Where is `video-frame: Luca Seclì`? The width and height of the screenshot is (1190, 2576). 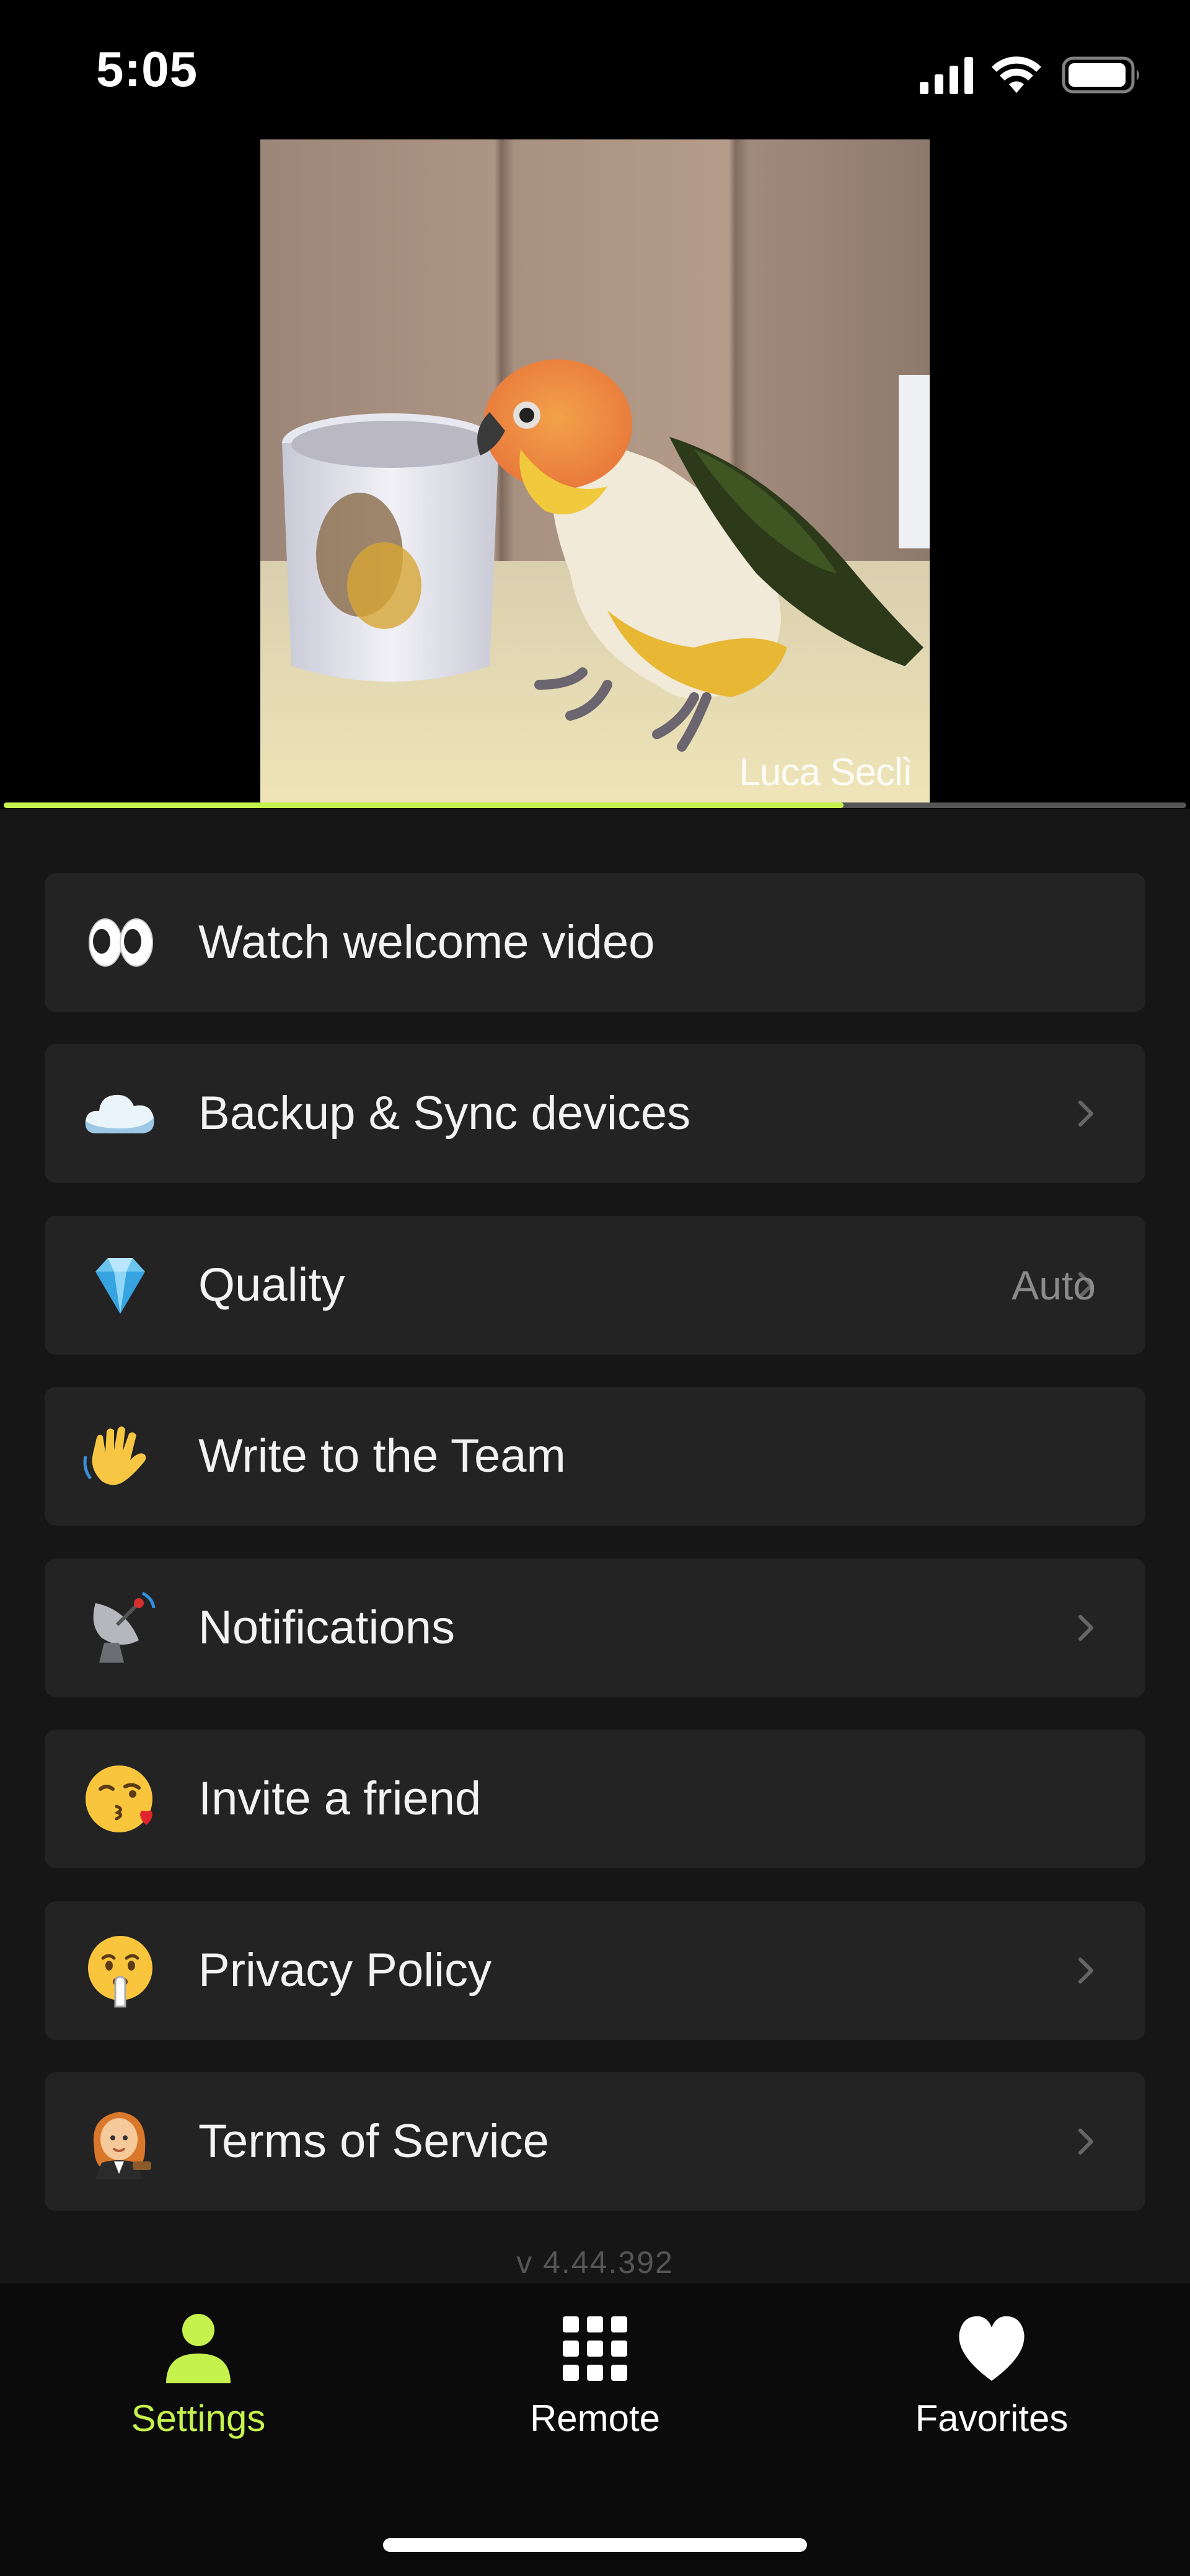 video-frame: Luca Seclì is located at coordinates (595, 472).